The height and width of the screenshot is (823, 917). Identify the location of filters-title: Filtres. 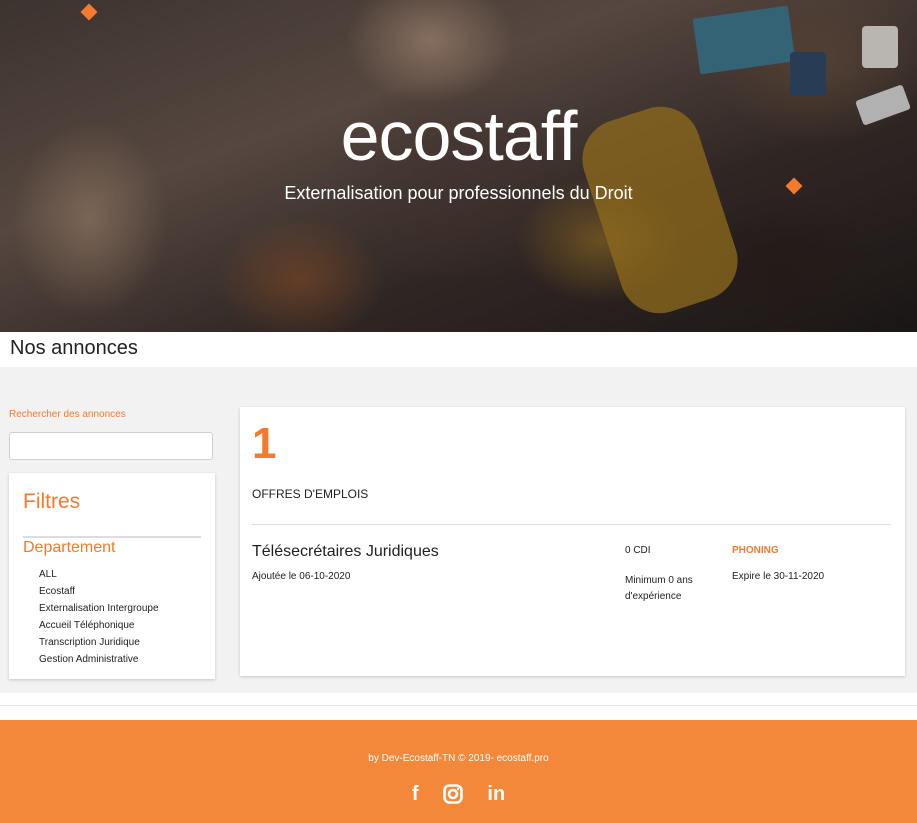
(52, 501).